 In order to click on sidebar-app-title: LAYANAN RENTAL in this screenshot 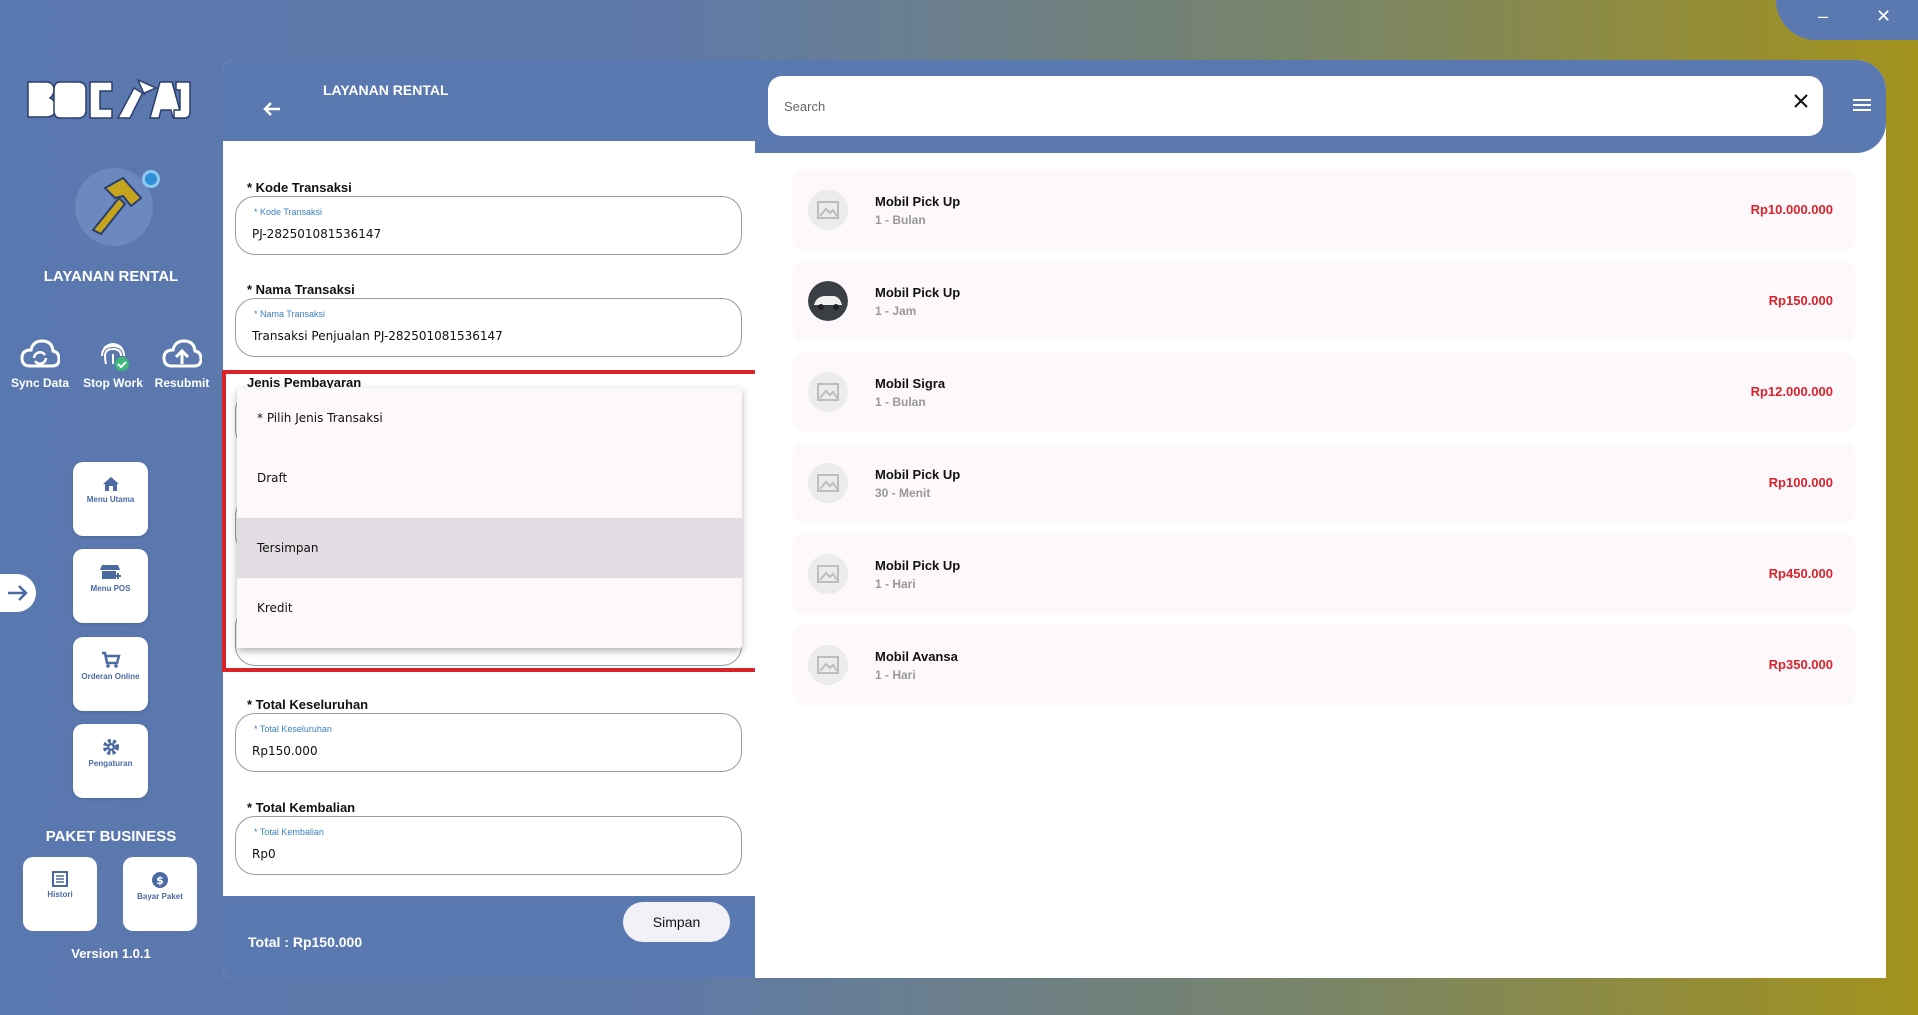, I will do `click(111, 276)`.